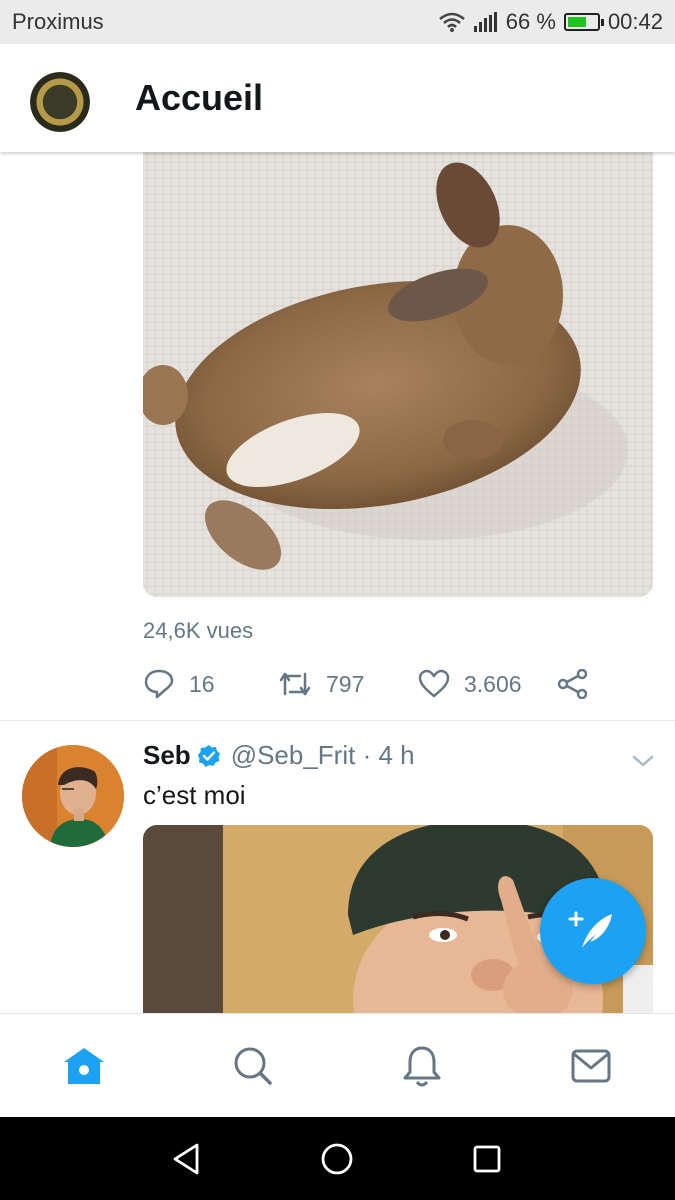  I want to click on tab-messages, so click(591, 1066).